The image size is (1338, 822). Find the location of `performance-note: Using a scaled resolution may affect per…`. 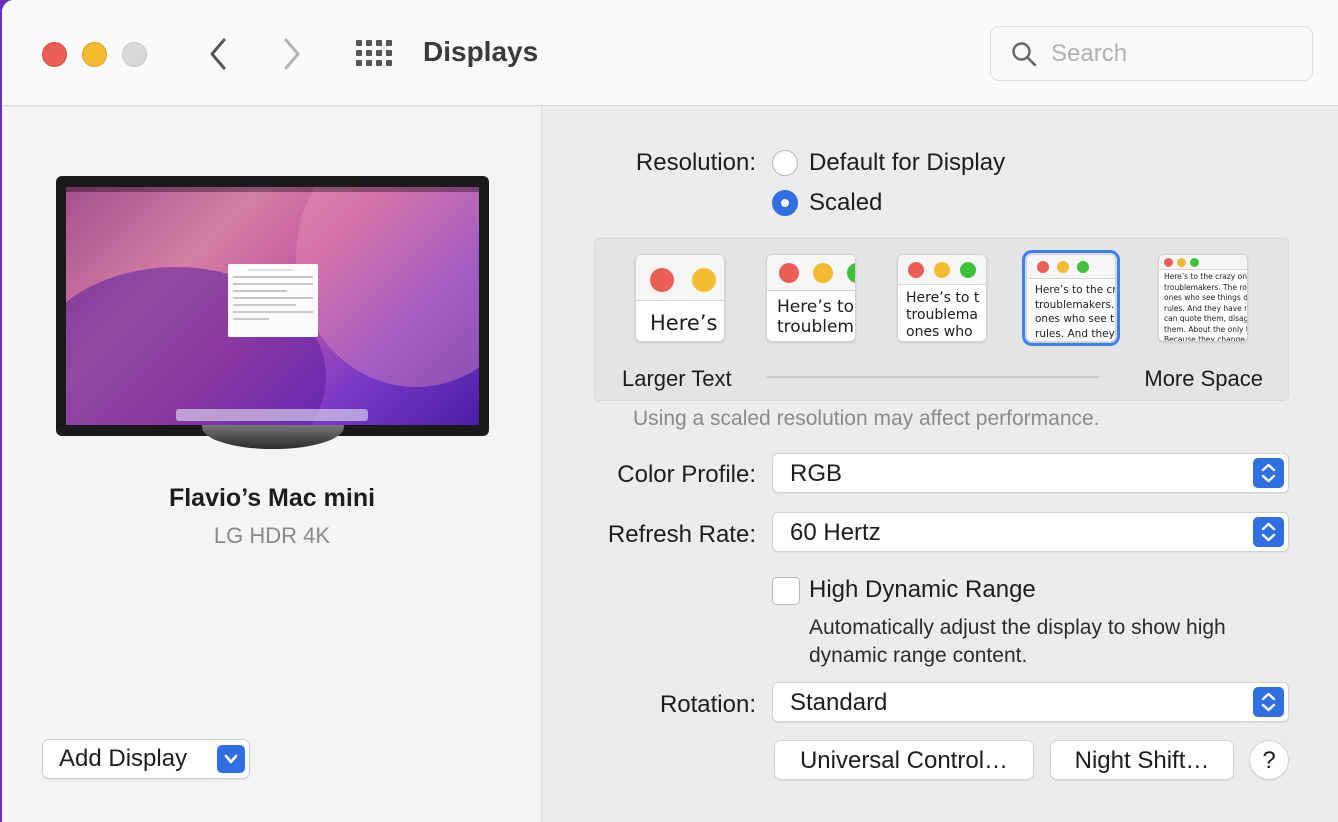

performance-note: Using a scaled resolution may affect per… is located at coordinates (866, 418).